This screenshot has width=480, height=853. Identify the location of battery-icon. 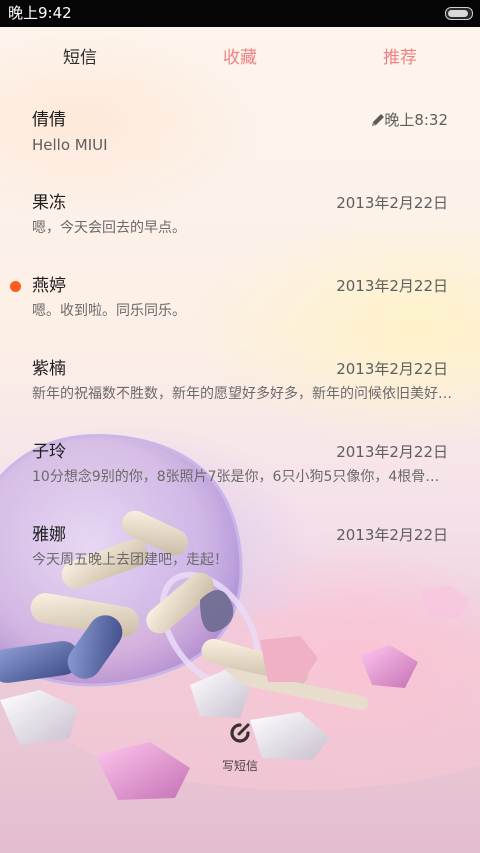
(459, 13).